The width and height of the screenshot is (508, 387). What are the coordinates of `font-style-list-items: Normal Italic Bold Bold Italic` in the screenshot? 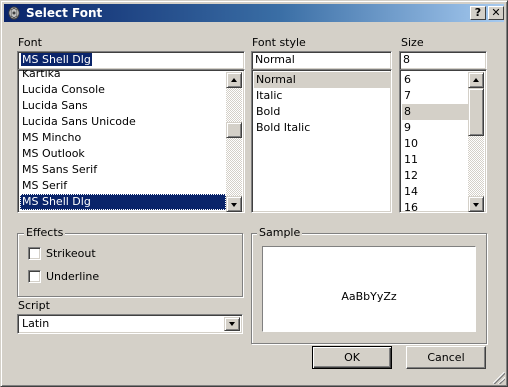 It's located at (322, 104).